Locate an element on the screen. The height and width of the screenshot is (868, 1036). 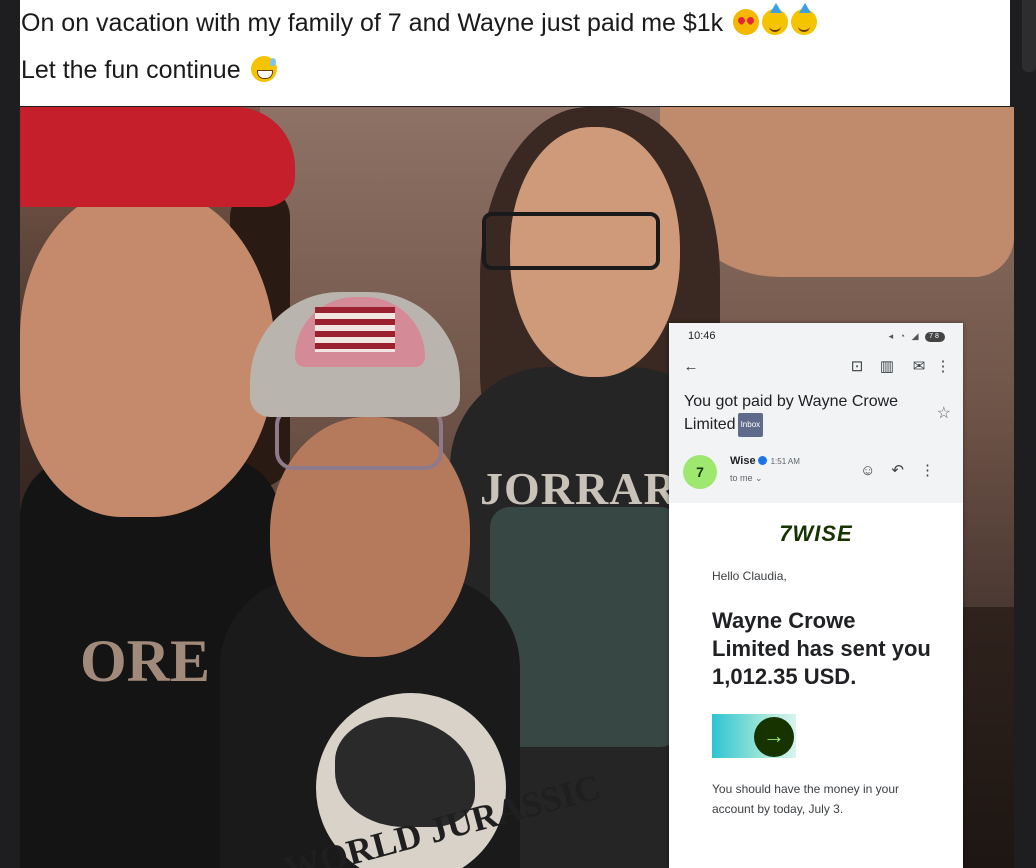
sender-name-text: Wise is located at coordinates (743, 461).